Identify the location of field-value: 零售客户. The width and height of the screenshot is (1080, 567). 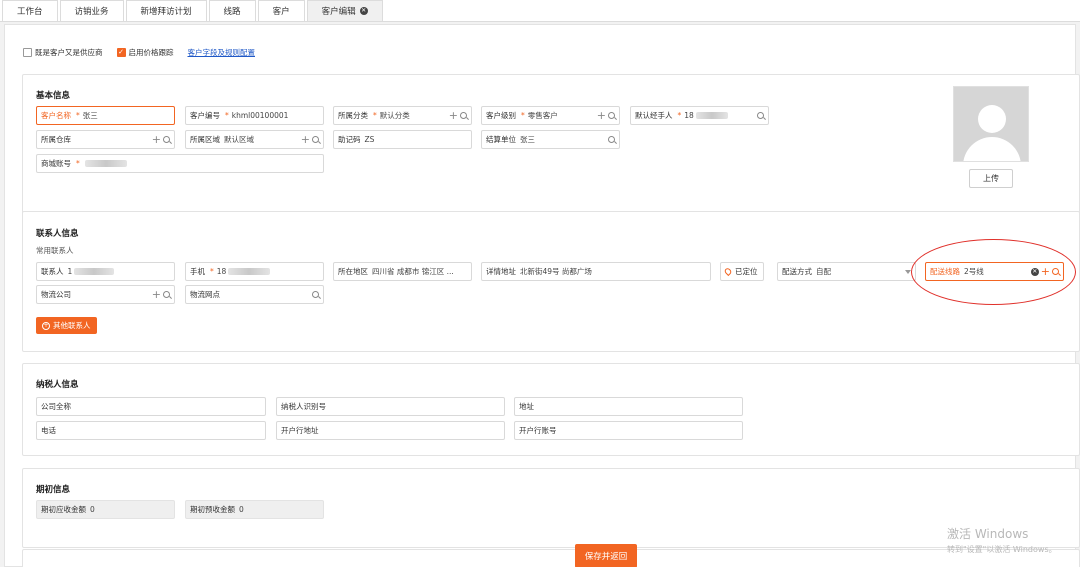
(542, 115).